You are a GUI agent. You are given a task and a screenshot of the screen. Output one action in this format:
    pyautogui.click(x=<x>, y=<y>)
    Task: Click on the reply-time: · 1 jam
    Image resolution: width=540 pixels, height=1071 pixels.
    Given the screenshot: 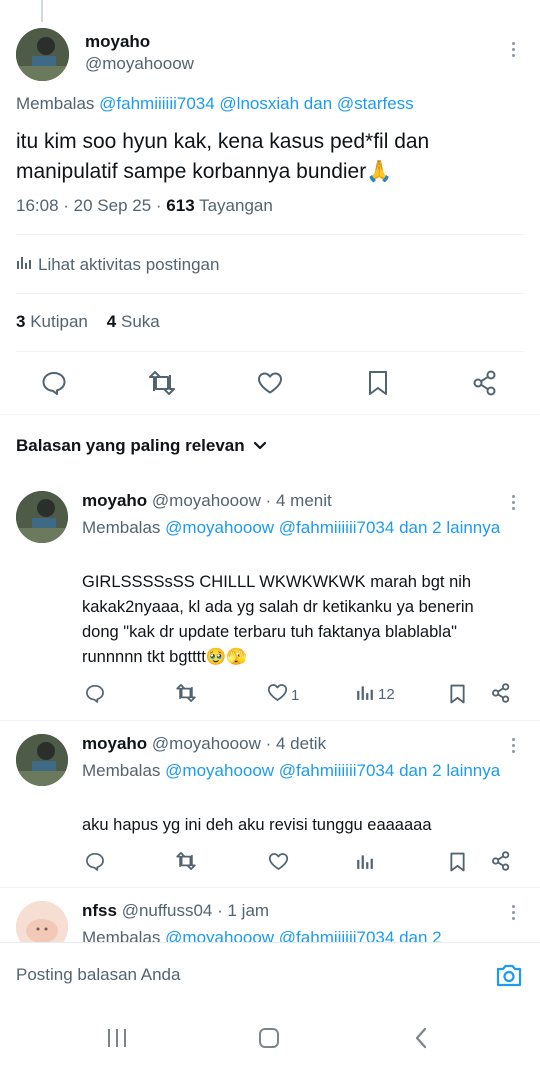 What is the action you would take?
    pyautogui.click(x=243, y=910)
    